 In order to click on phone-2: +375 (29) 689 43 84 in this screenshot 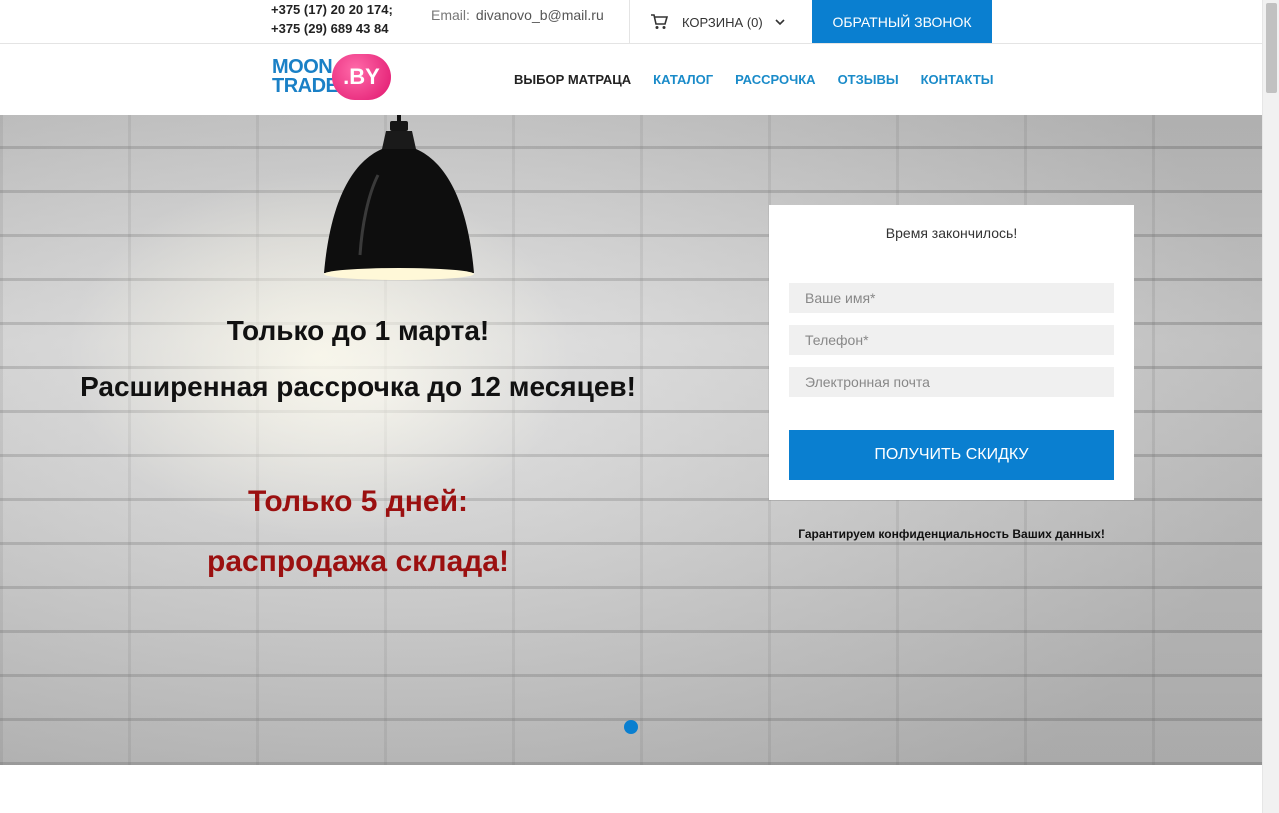, I will do `click(332, 28)`.